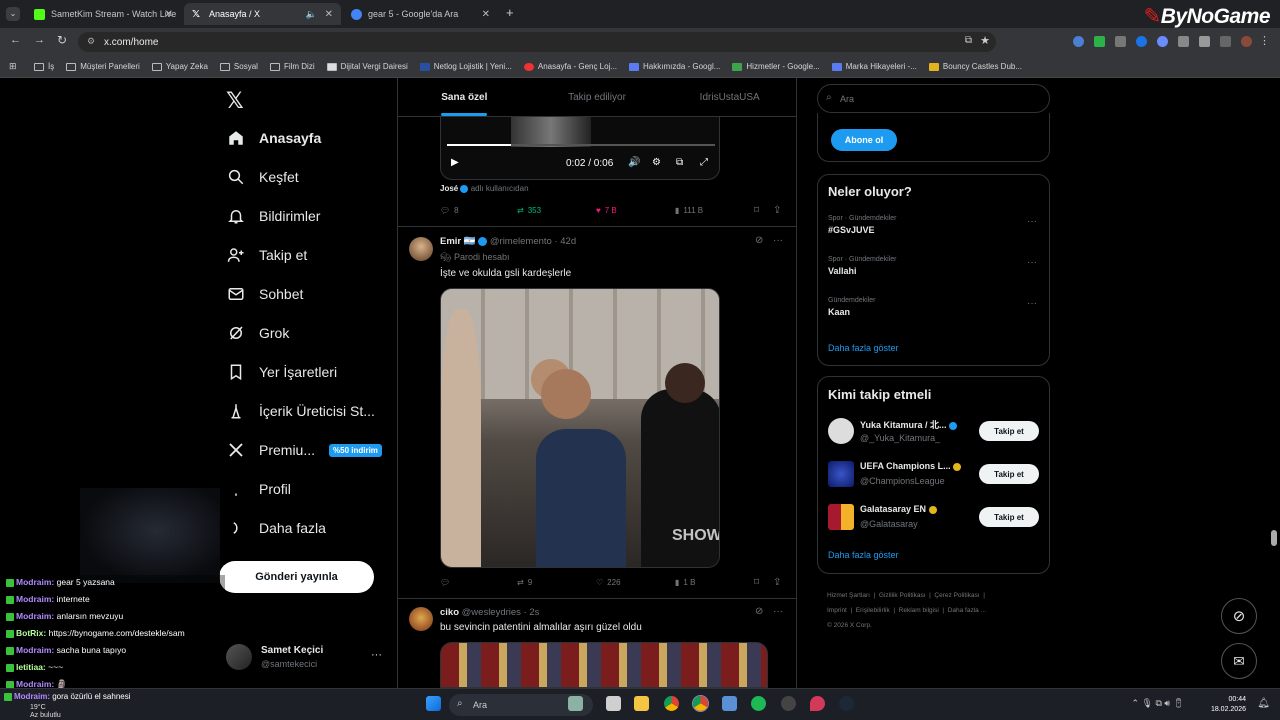  I want to click on tray-icons: ⌃ 🎙︎ ⧉ 🔊︎ 🔋︎, so click(1158, 703).